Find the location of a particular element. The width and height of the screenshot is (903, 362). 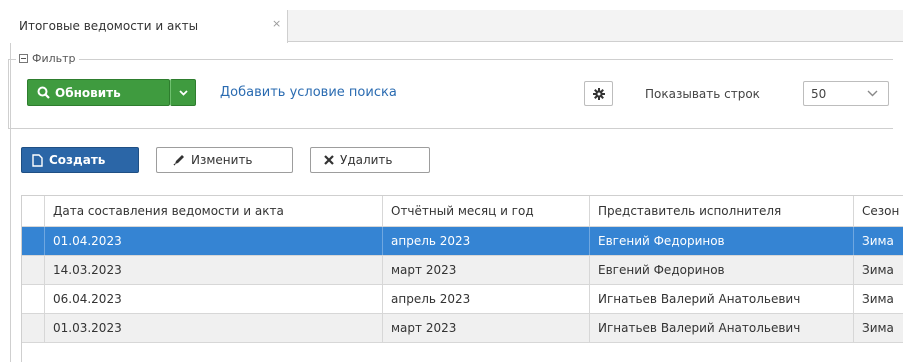

filter-legend: Фильтр is located at coordinates (47, 58).